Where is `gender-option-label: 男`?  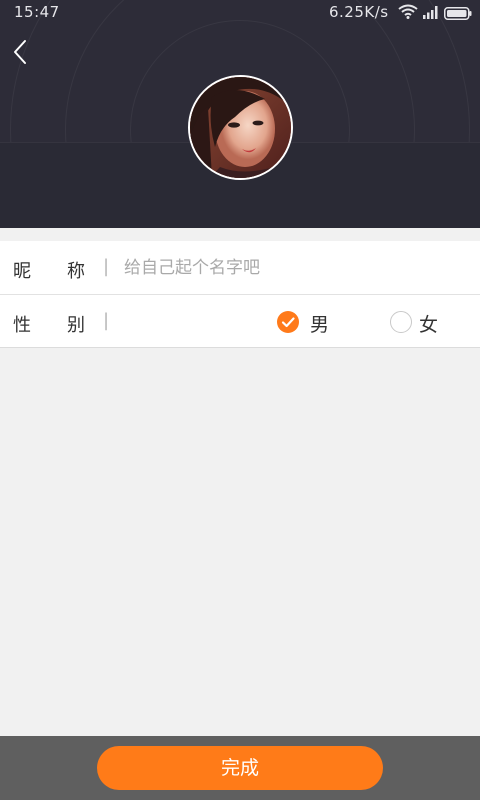 gender-option-label: 男 is located at coordinates (320, 325).